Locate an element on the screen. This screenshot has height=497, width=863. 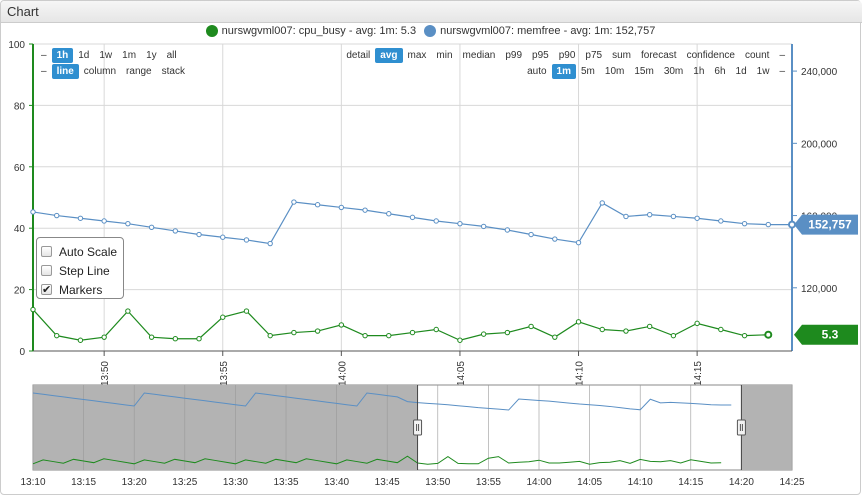
option-label: Auto Scale is located at coordinates (88, 251).